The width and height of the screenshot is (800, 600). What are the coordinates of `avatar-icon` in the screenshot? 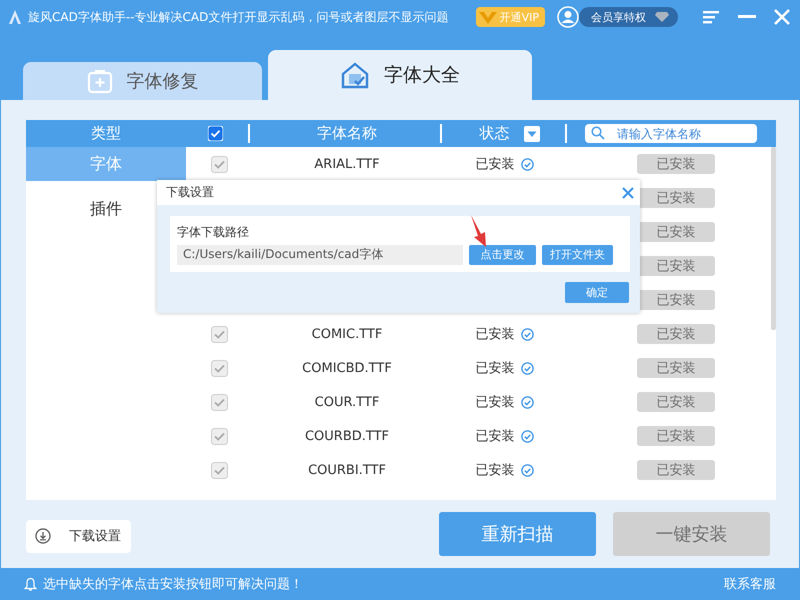 It's located at (568, 17).